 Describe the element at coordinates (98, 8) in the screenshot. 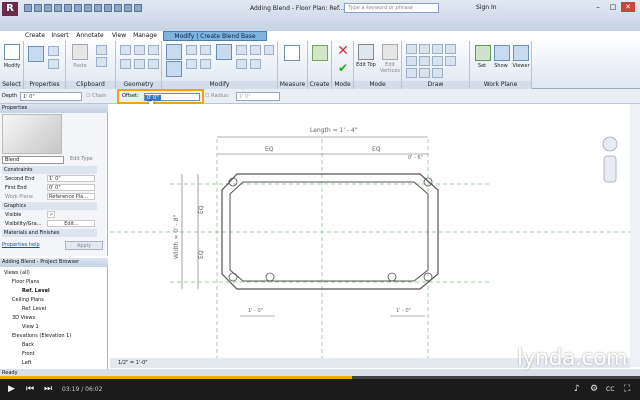

I see `text-icon` at that location.